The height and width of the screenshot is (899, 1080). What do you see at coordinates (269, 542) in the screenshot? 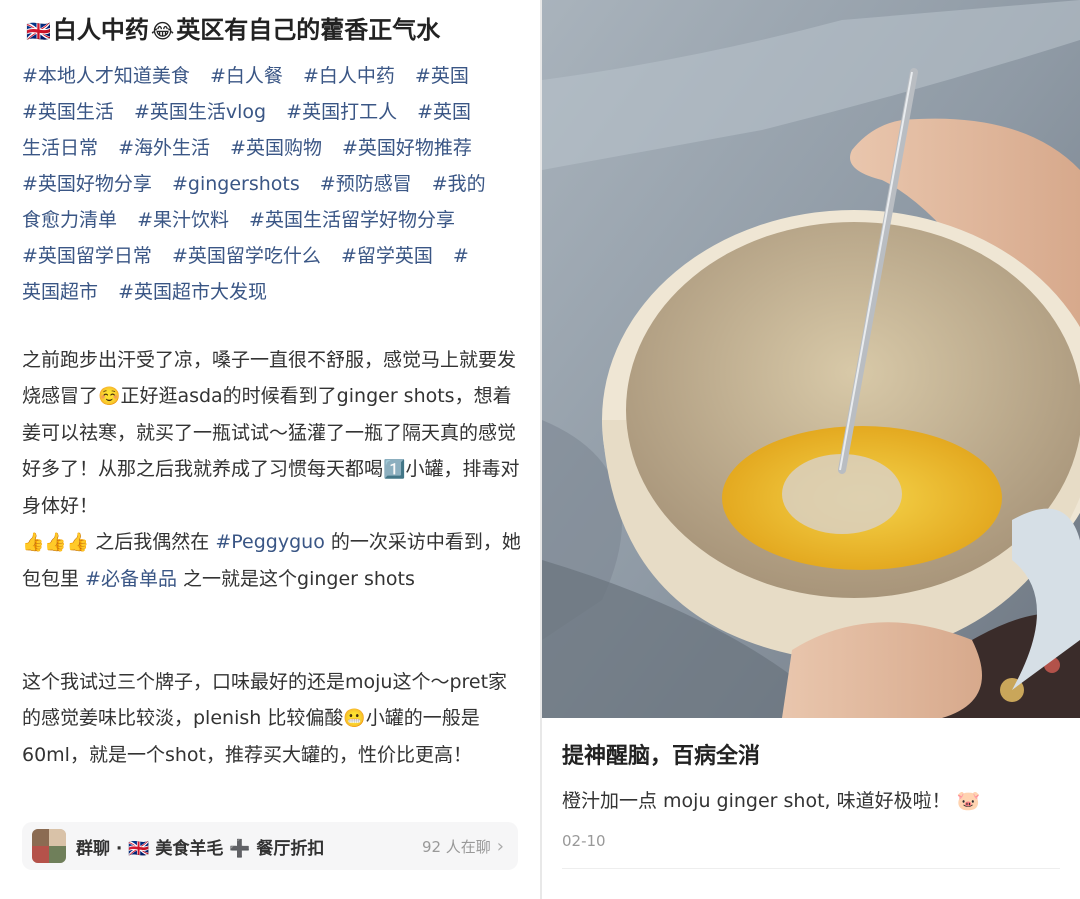
I see `mention-link: #Peggyguo` at bounding box center [269, 542].